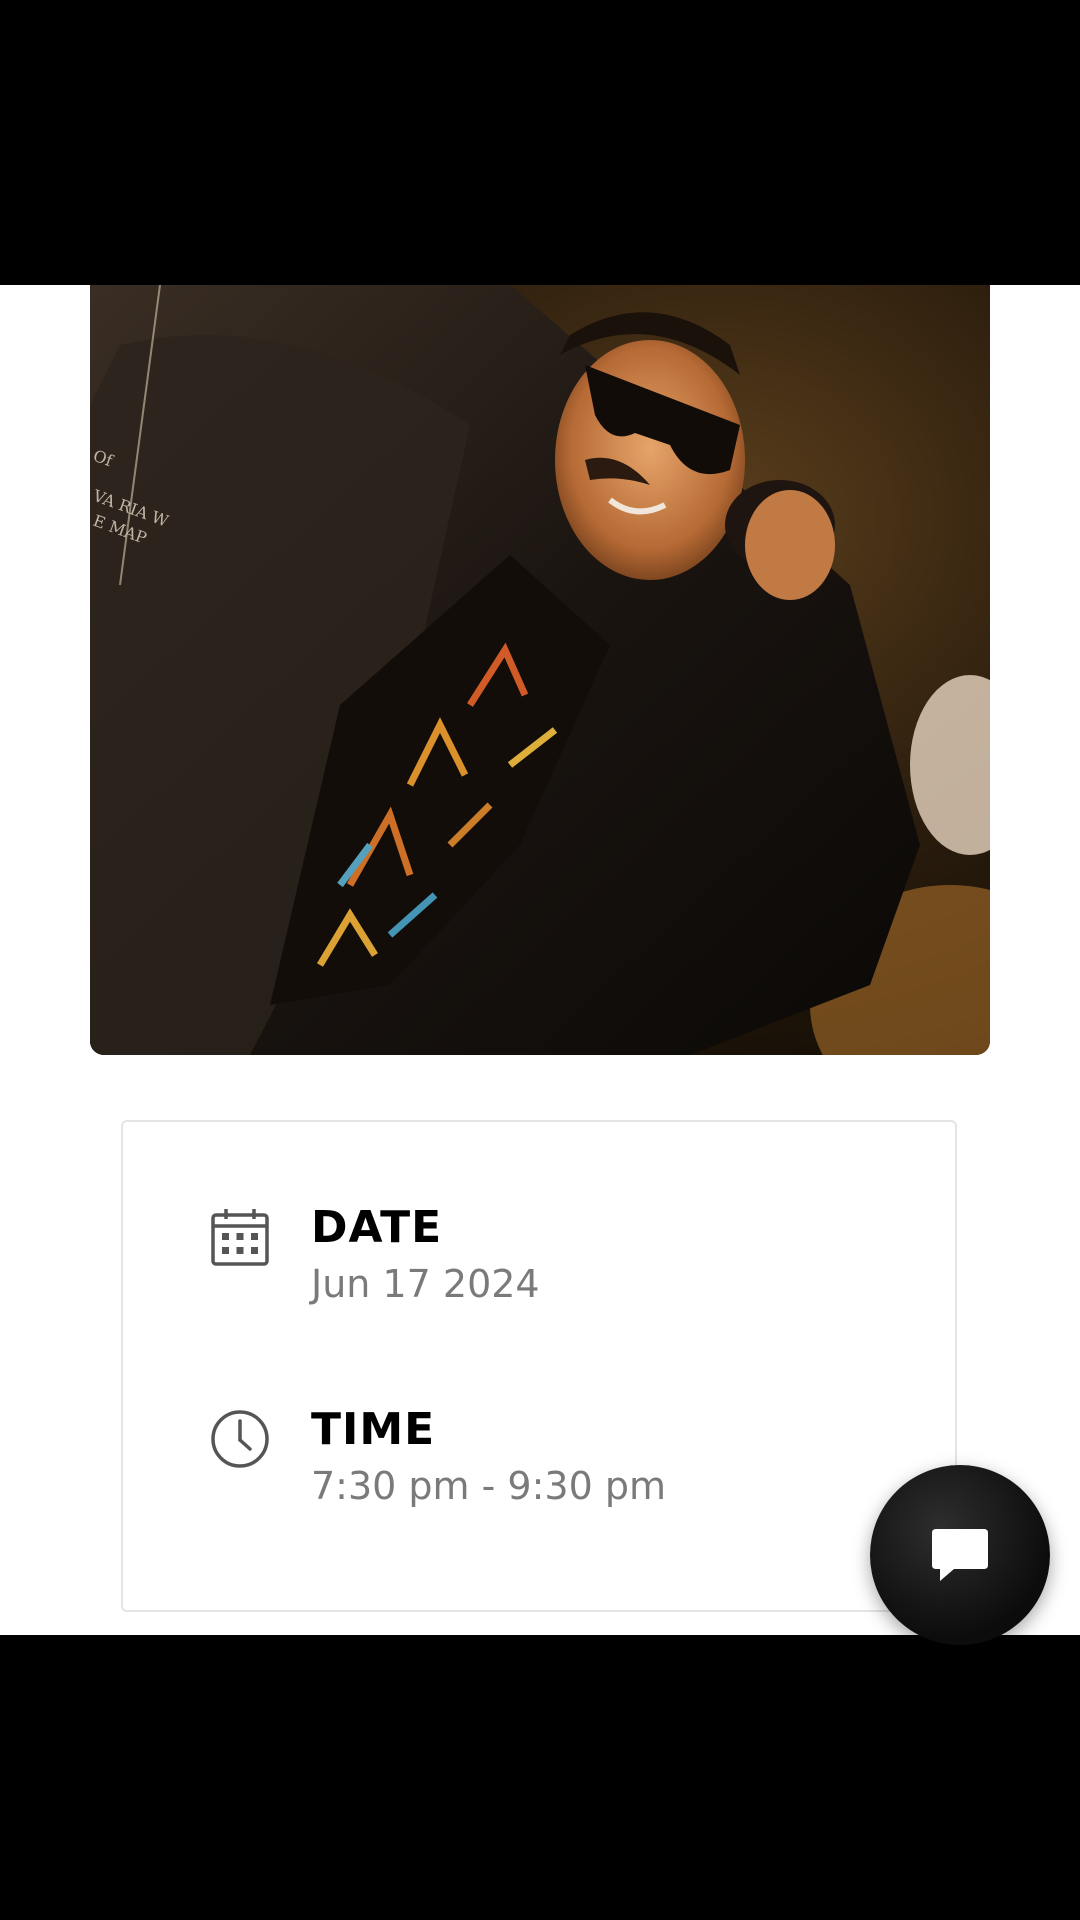  What do you see at coordinates (425, 1284) in the screenshot?
I see `date-value: Jun 17 2024` at bounding box center [425, 1284].